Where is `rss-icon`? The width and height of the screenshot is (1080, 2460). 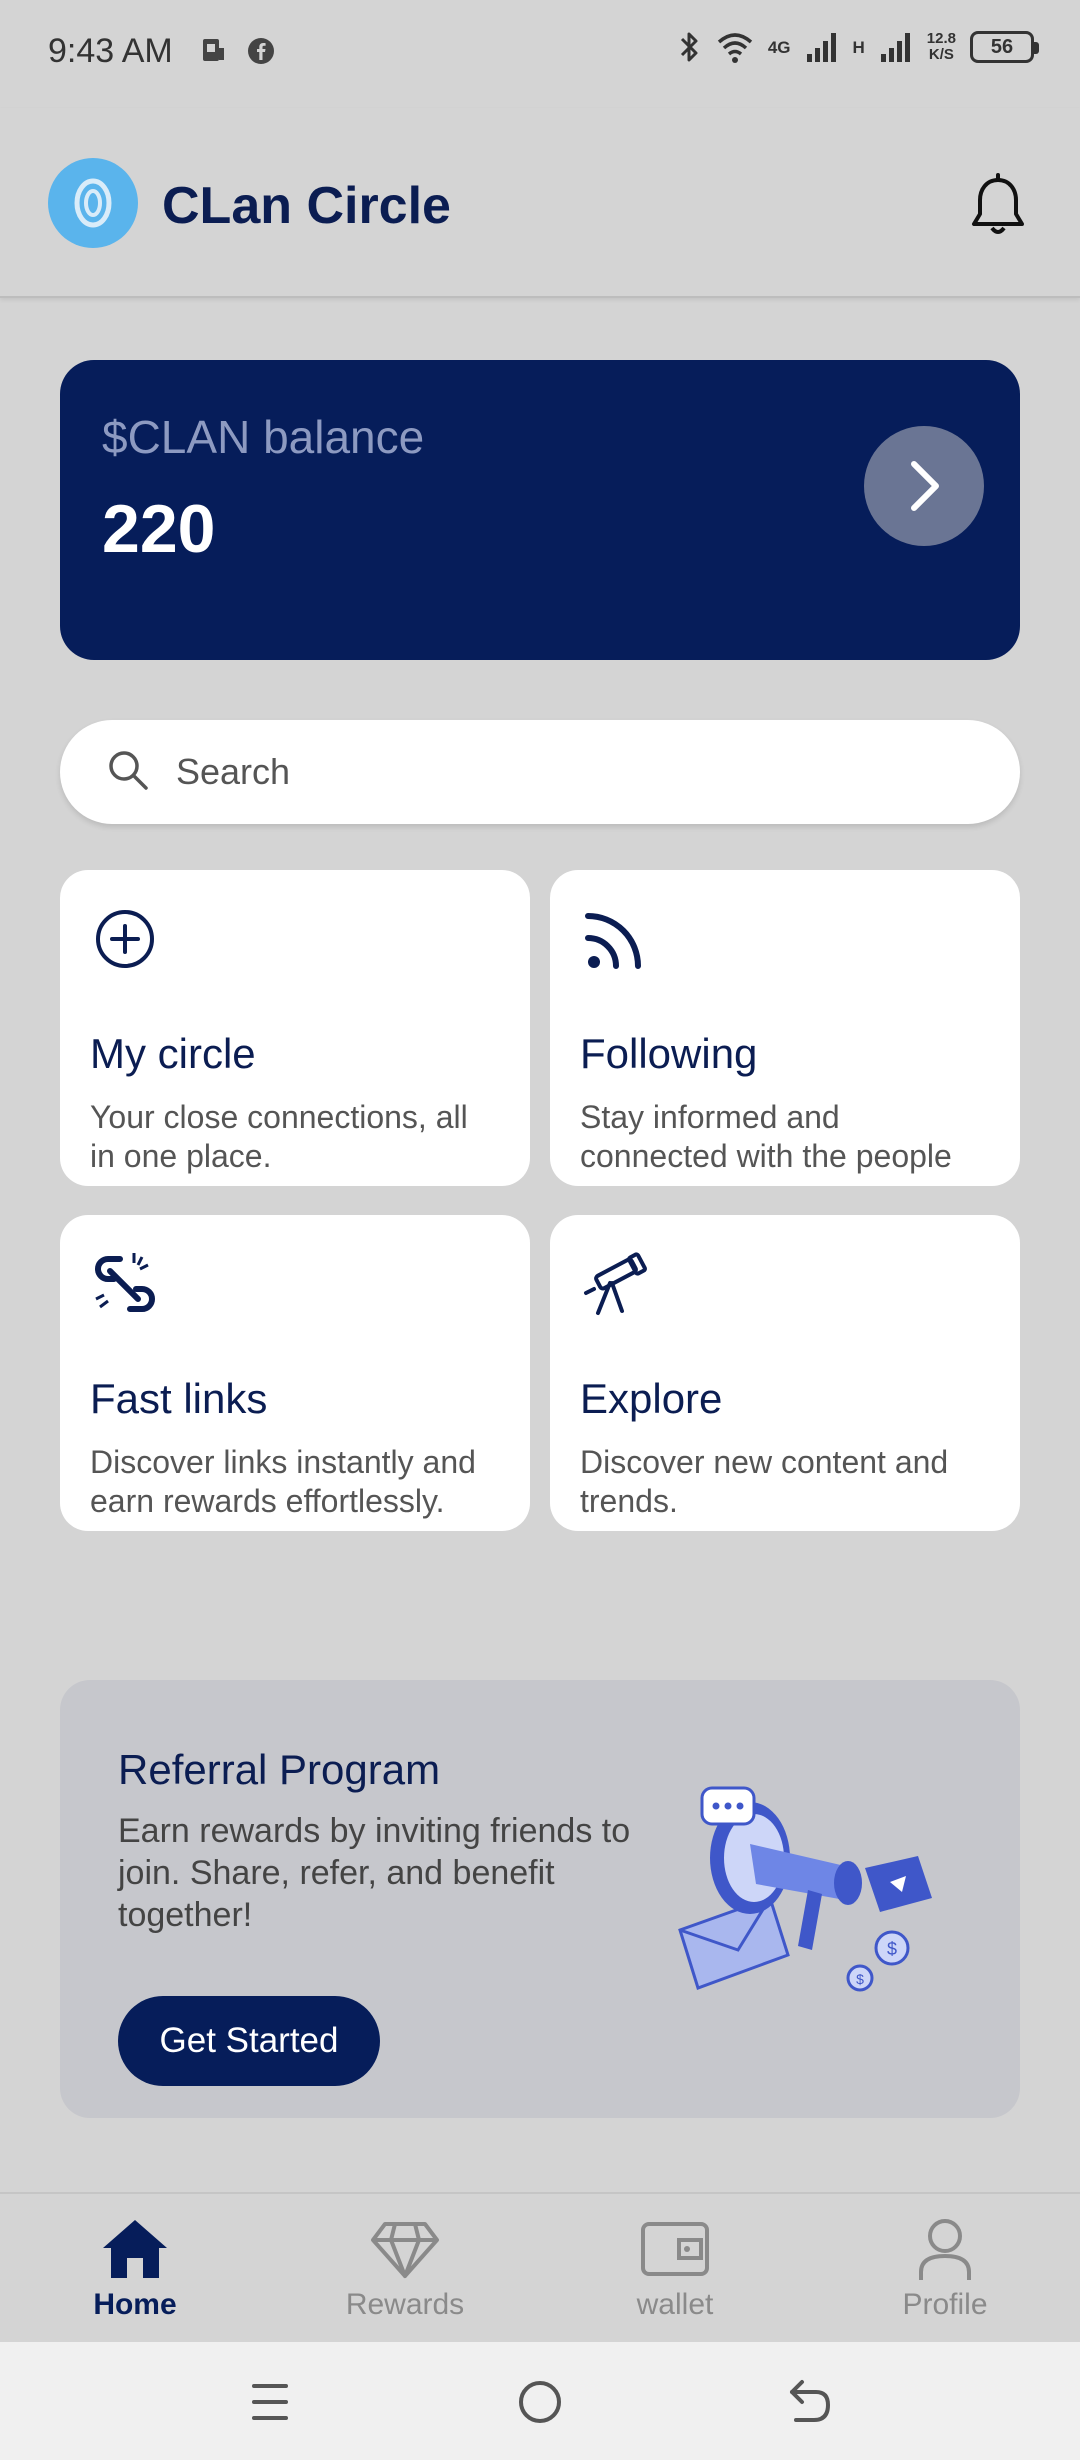
rss-icon is located at coordinates (613, 941).